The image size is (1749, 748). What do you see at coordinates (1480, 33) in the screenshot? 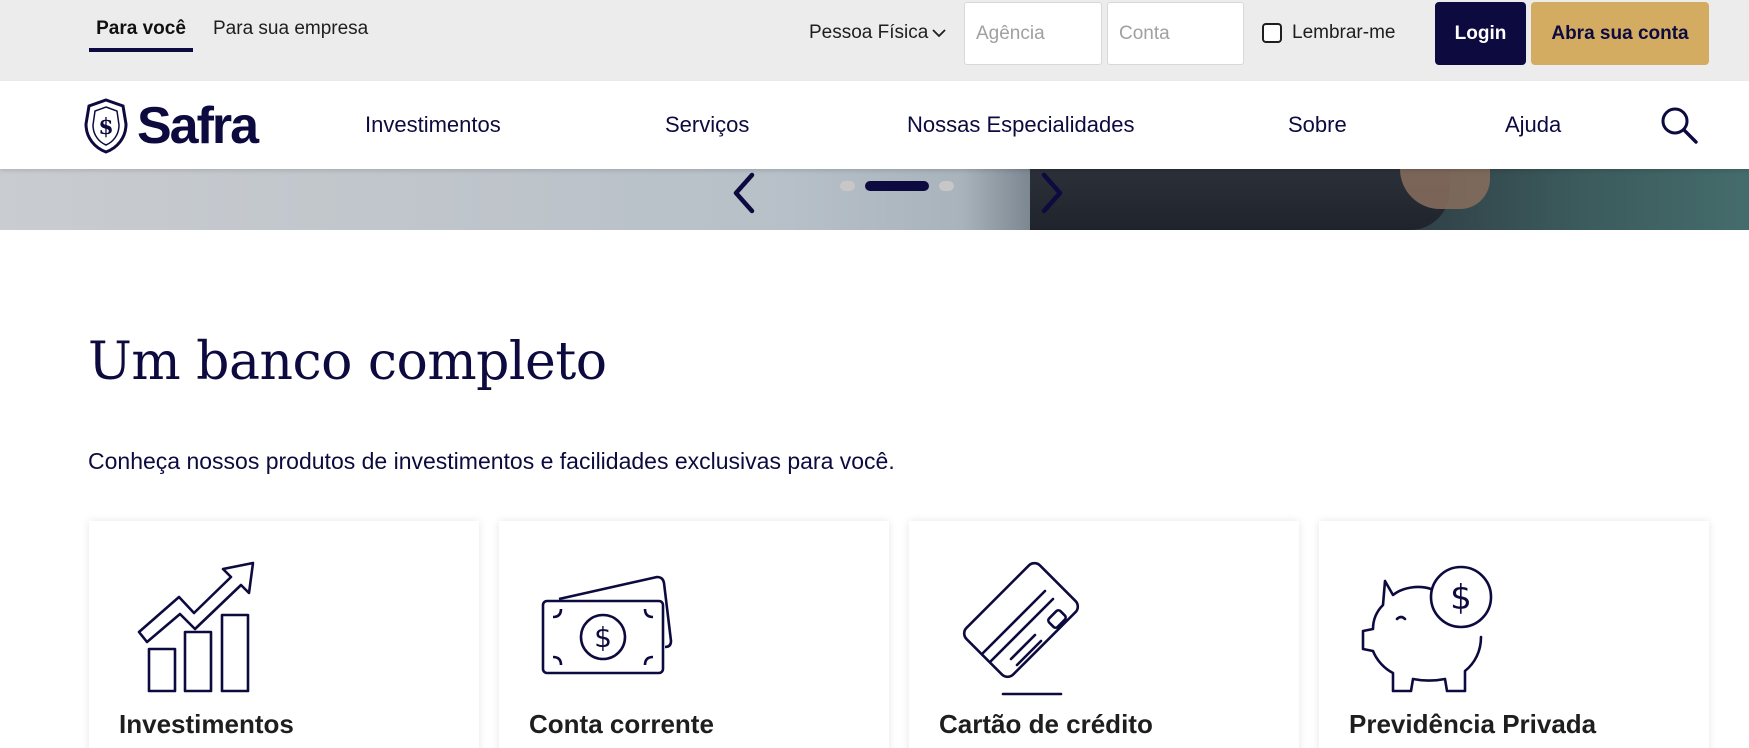
I see `login-button: Login` at bounding box center [1480, 33].